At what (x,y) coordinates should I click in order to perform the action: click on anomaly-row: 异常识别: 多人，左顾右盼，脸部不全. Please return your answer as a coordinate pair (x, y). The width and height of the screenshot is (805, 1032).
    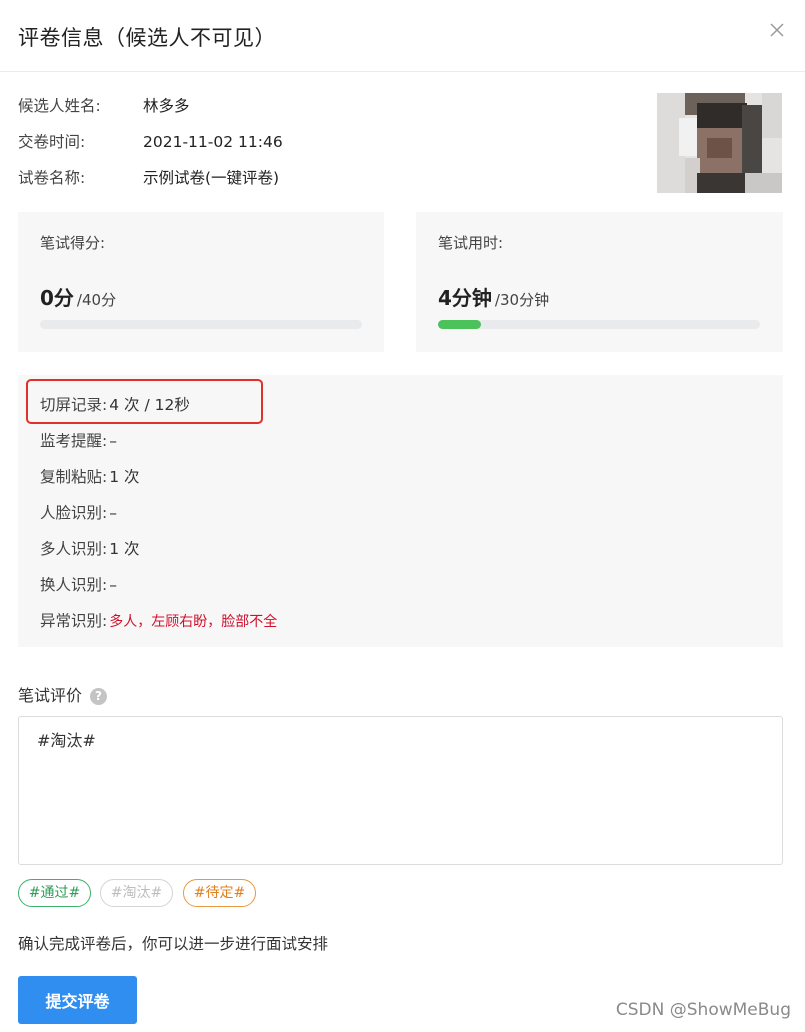
    Looking at the image, I should click on (158, 621).